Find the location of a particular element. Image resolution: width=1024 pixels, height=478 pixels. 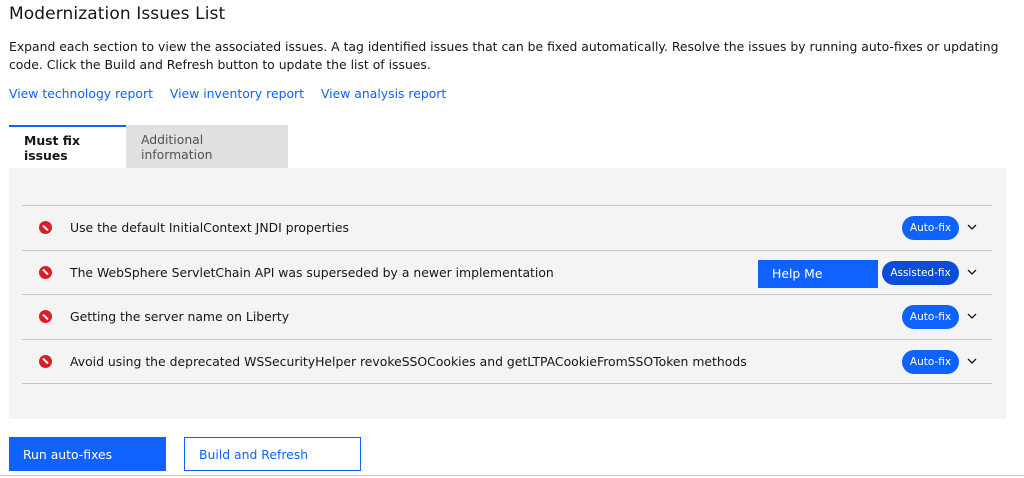

tab-additional-information: Additional information is located at coordinates (207, 146).